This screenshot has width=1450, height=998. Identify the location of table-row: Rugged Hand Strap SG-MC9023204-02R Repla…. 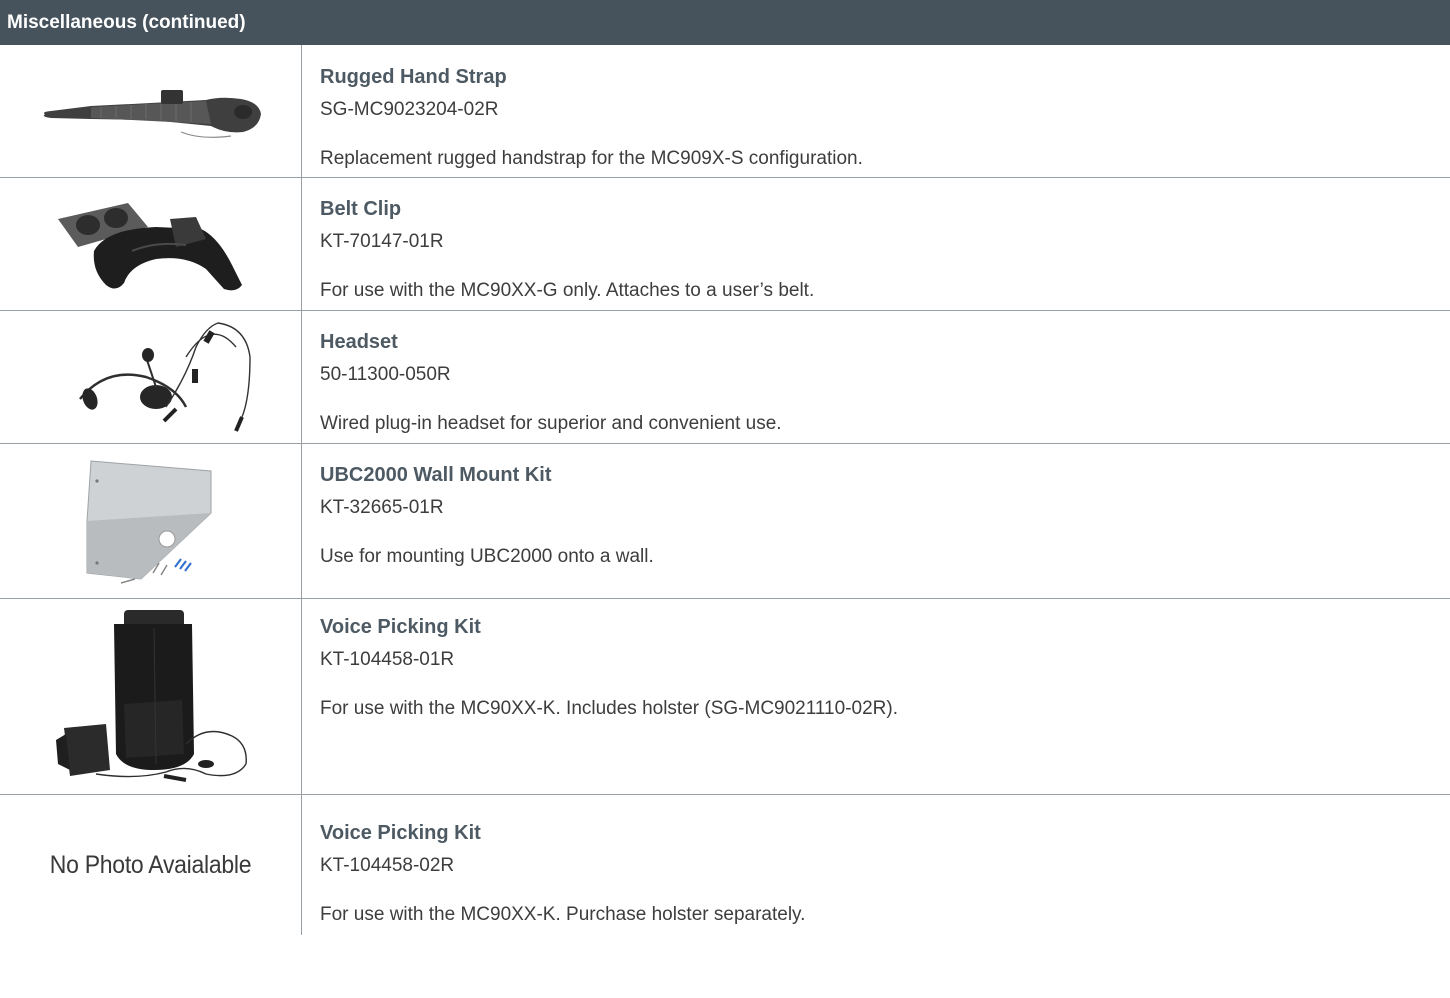
(725, 111).